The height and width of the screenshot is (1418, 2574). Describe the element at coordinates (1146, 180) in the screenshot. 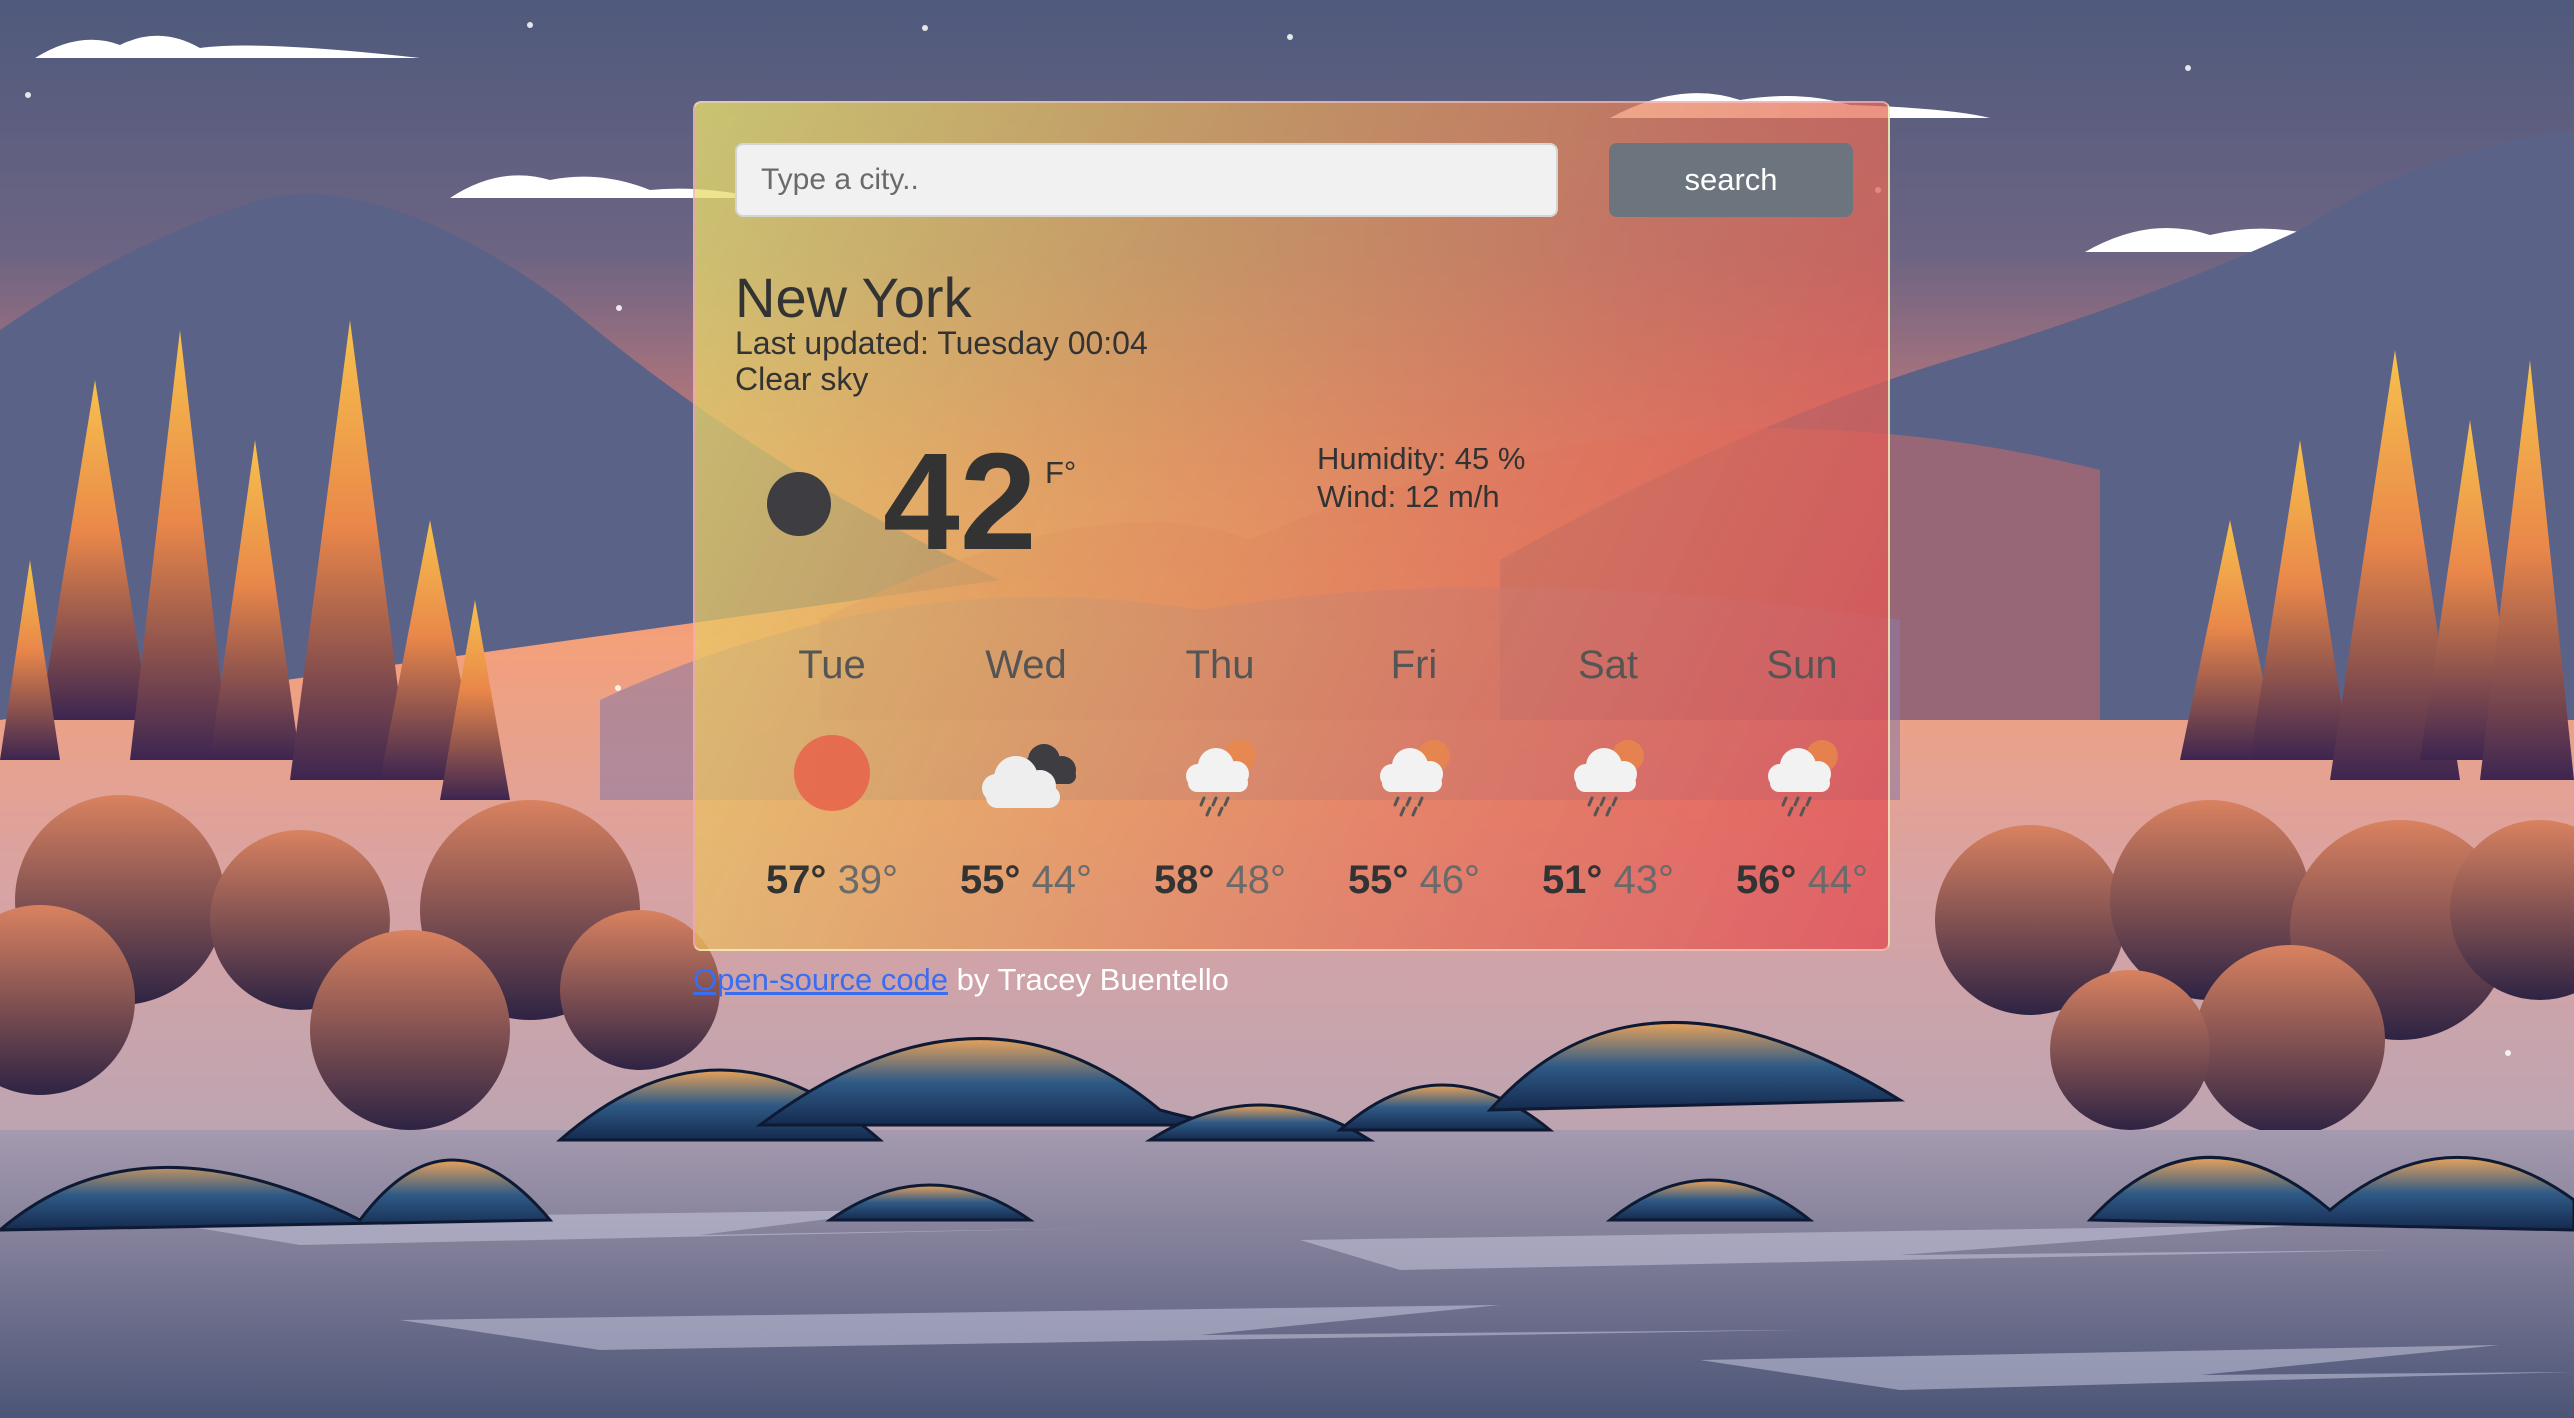

I see `city-search-input` at that location.